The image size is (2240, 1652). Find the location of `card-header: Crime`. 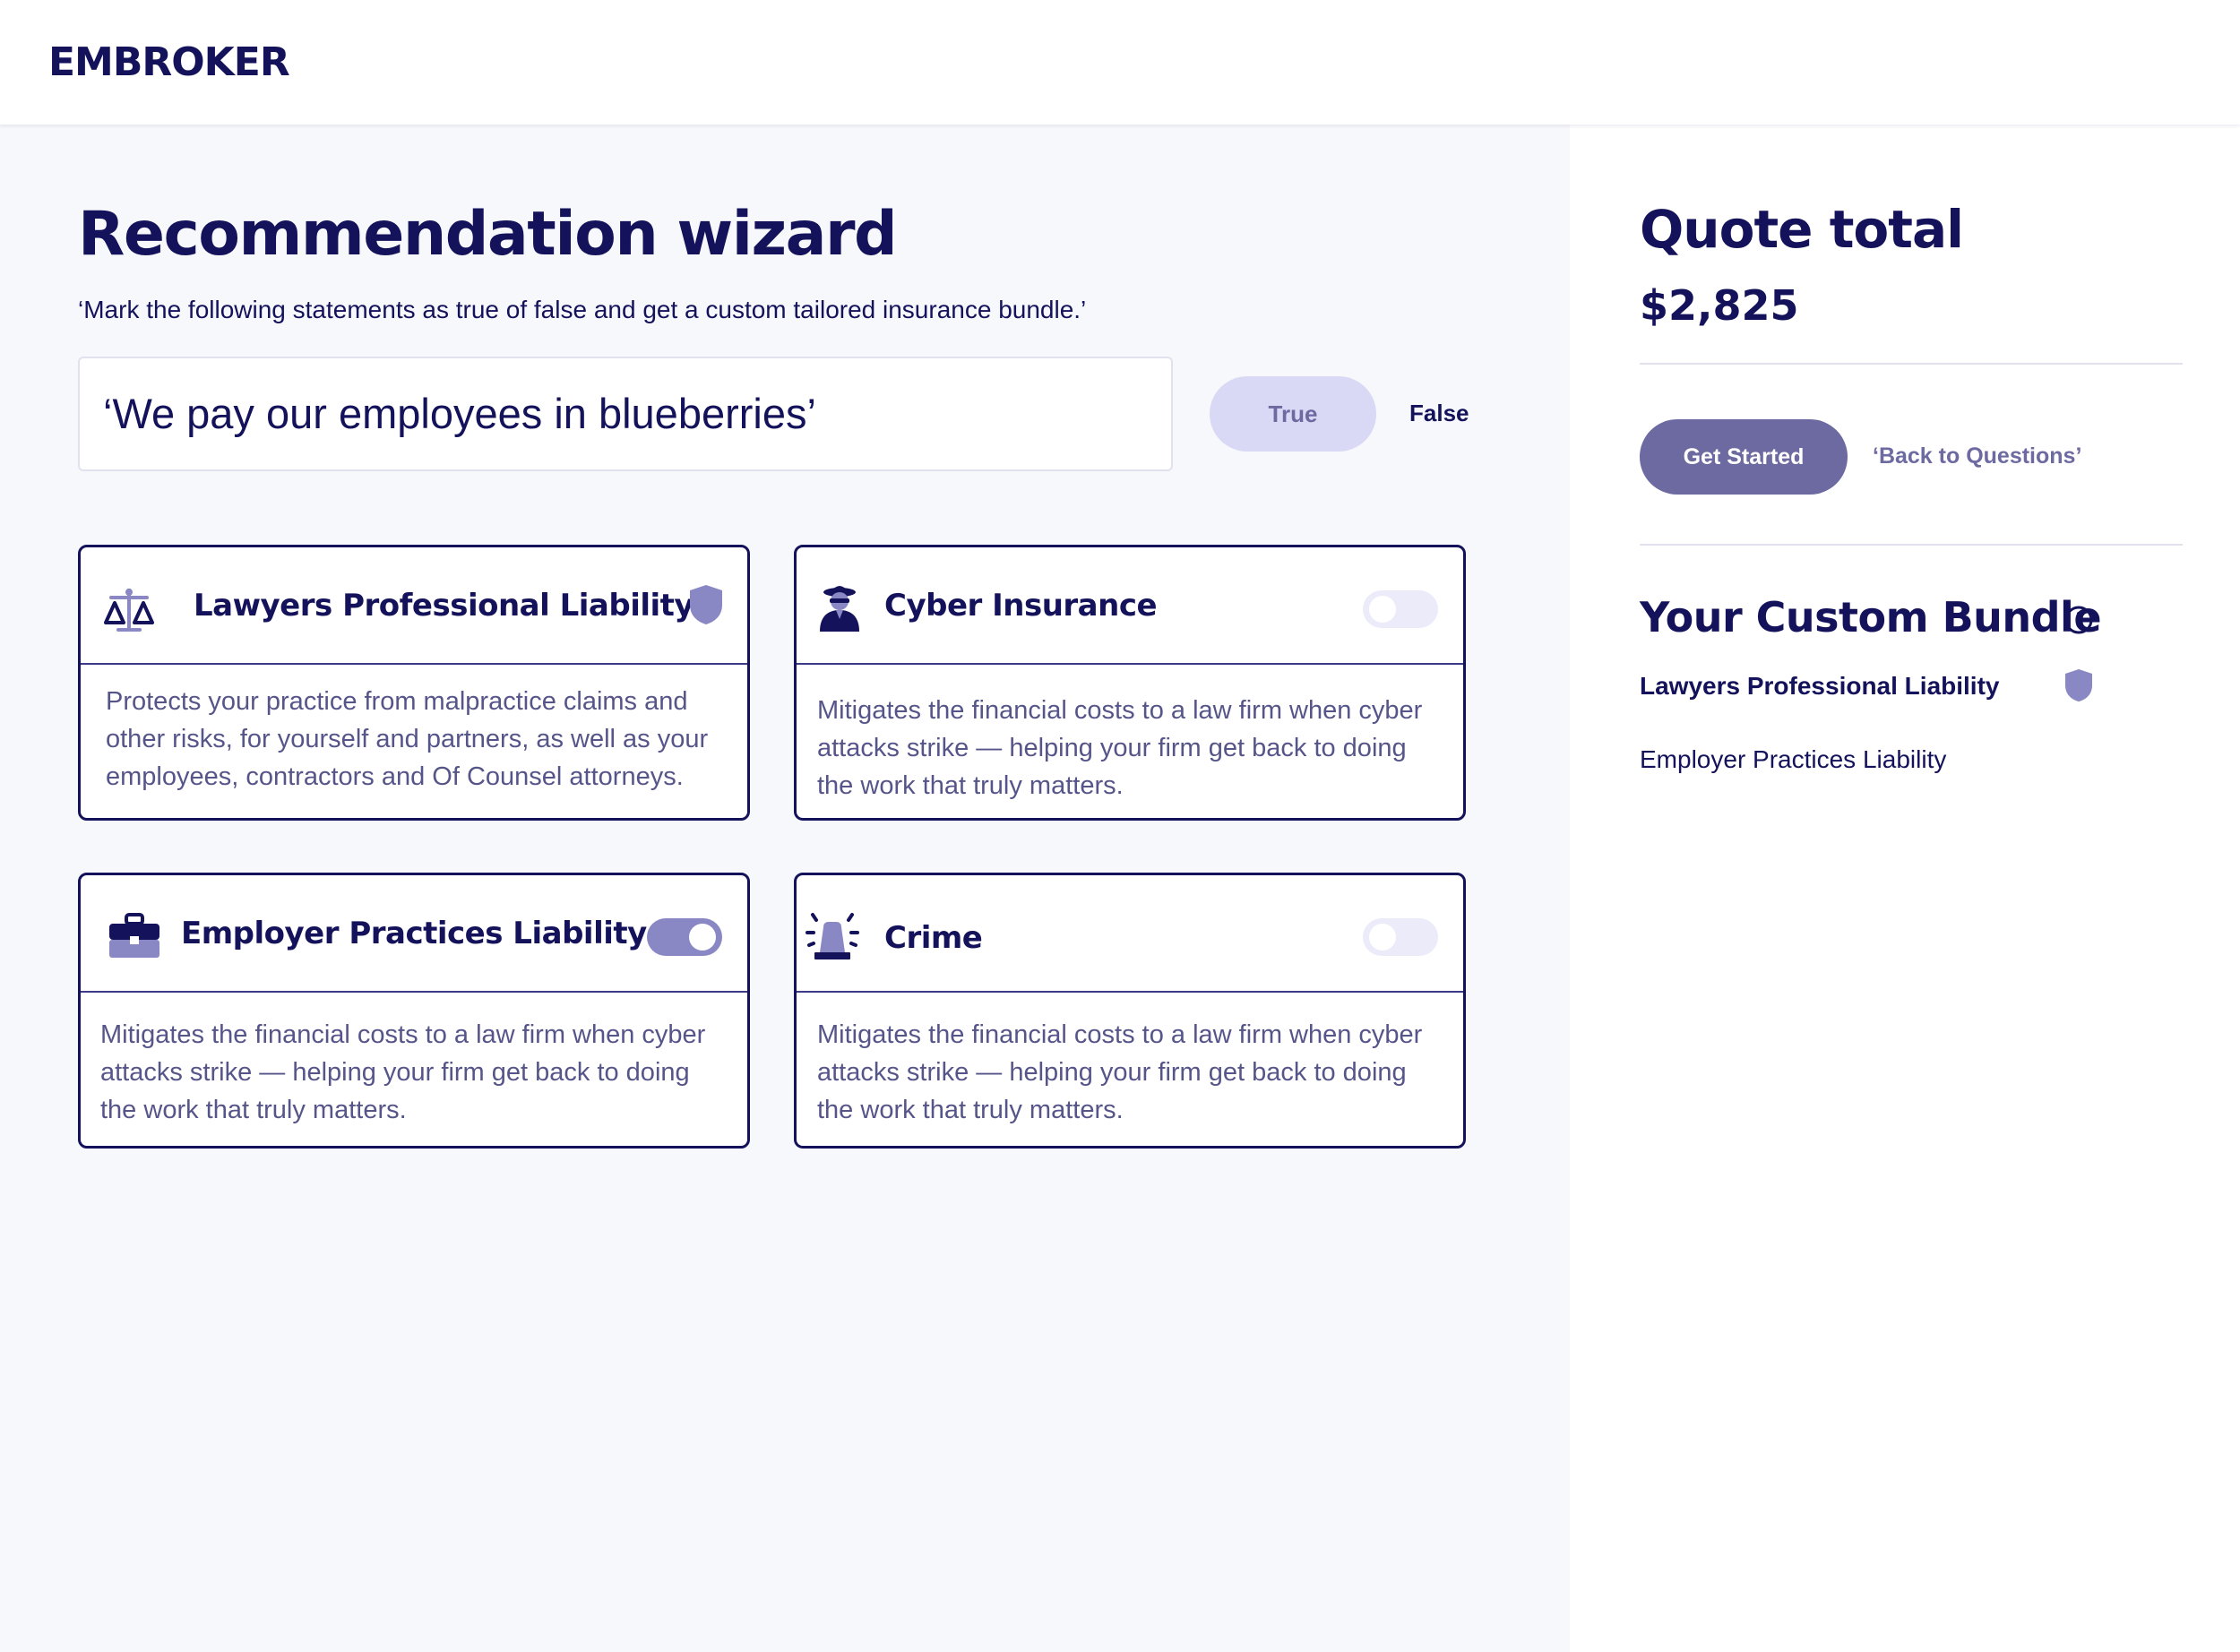

card-header: Crime is located at coordinates (1130, 934).